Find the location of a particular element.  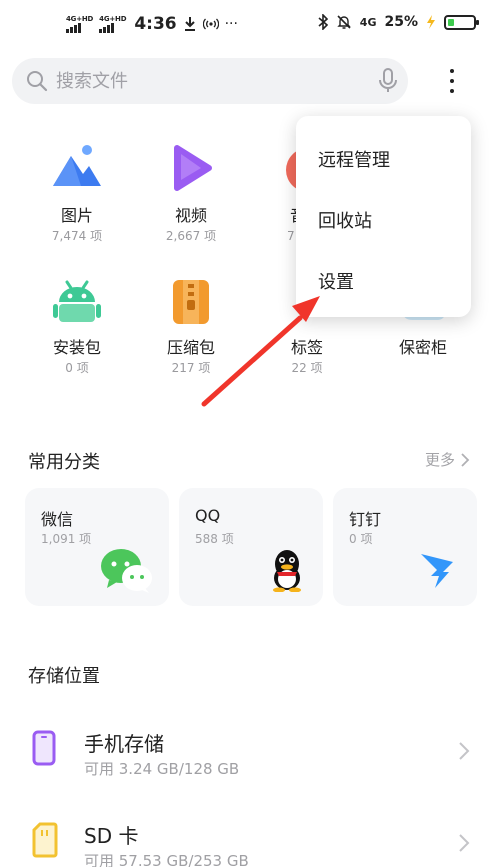

phone-storage-icon is located at coordinates (44, 748).